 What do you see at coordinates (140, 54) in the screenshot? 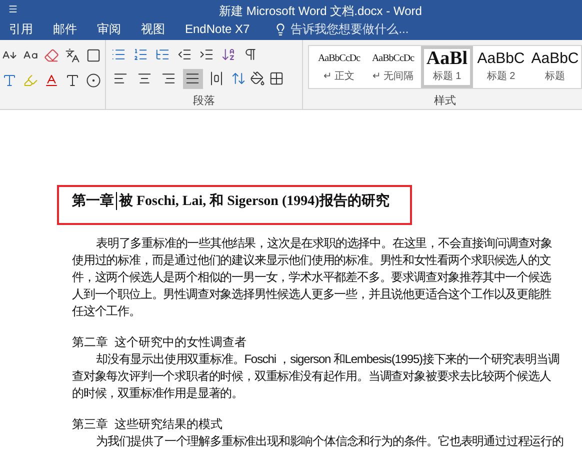
I see `numbered-list-icon` at bounding box center [140, 54].